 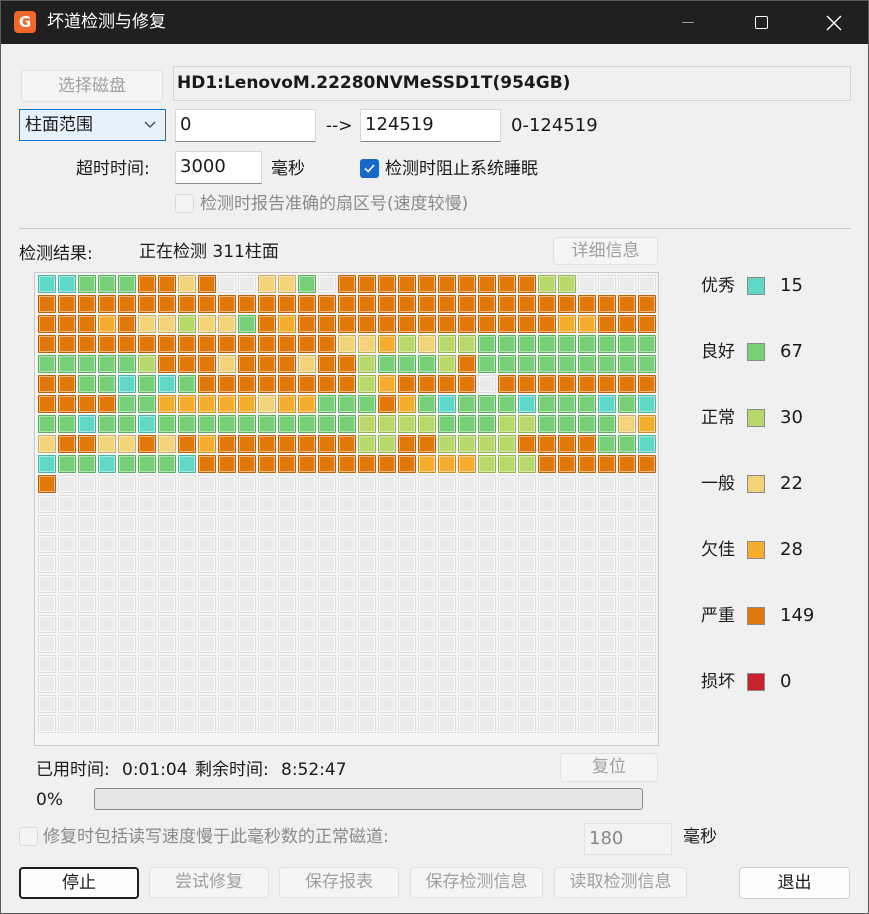 I want to click on save-report-button: 保存报表, so click(x=339, y=882).